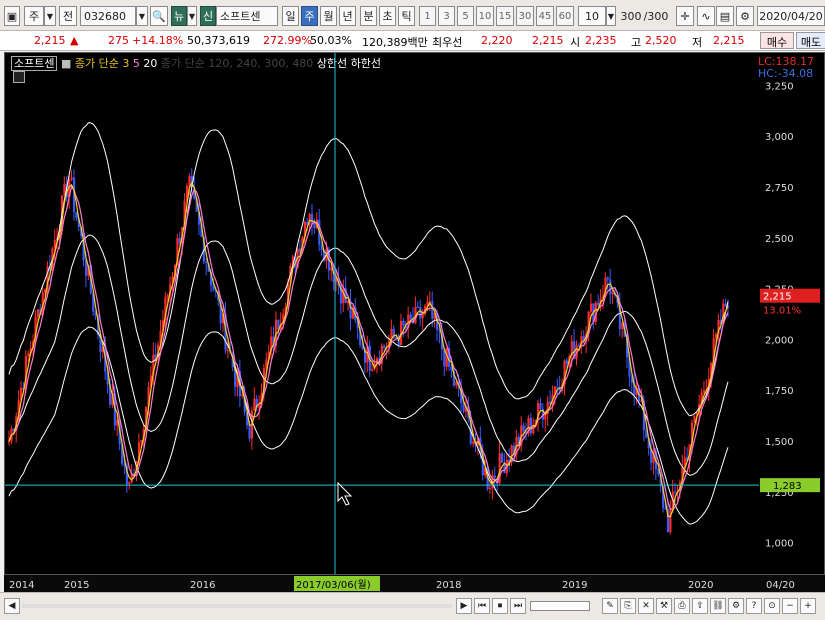 This screenshot has width=825, height=620. What do you see at coordinates (661, 40) in the screenshot?
I see `high-value: 2,520` at bounding box center [661, 40].